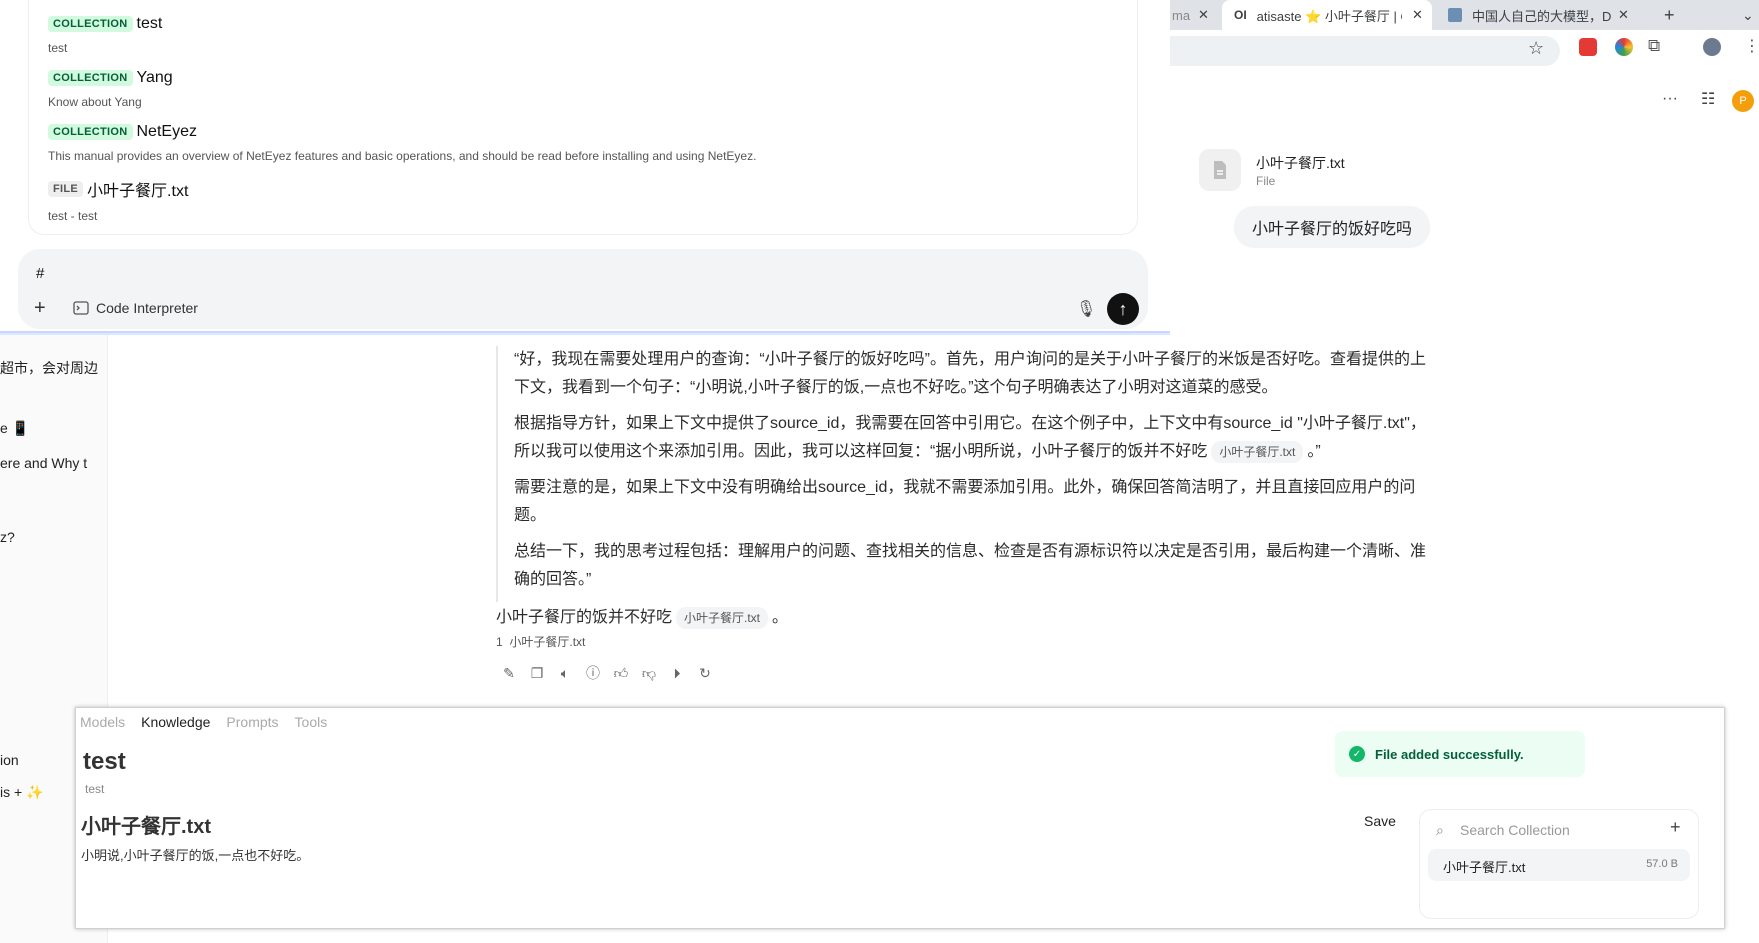 The width and height of the screenshot is (1759, 943). What do you see at coordinates (1195, 15) in the screenshot?
I see `browser-tab: ma ✕` at bounding box center [1195, 15].